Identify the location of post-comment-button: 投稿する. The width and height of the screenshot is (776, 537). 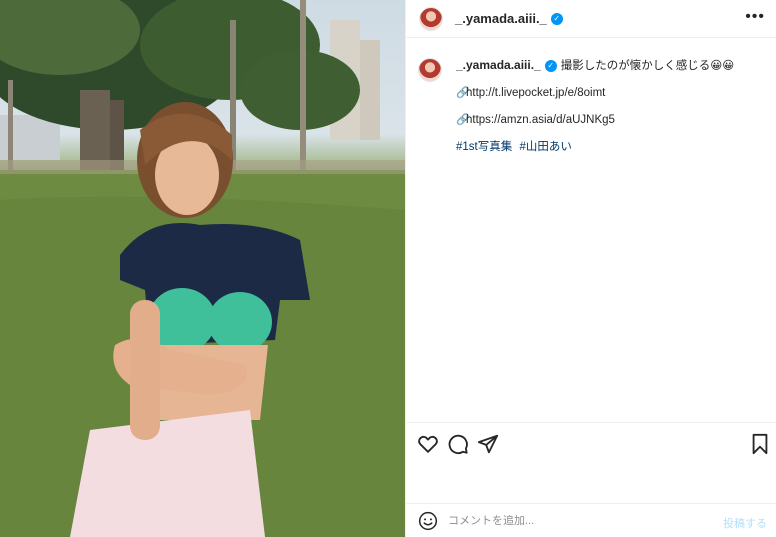
(745, 523).